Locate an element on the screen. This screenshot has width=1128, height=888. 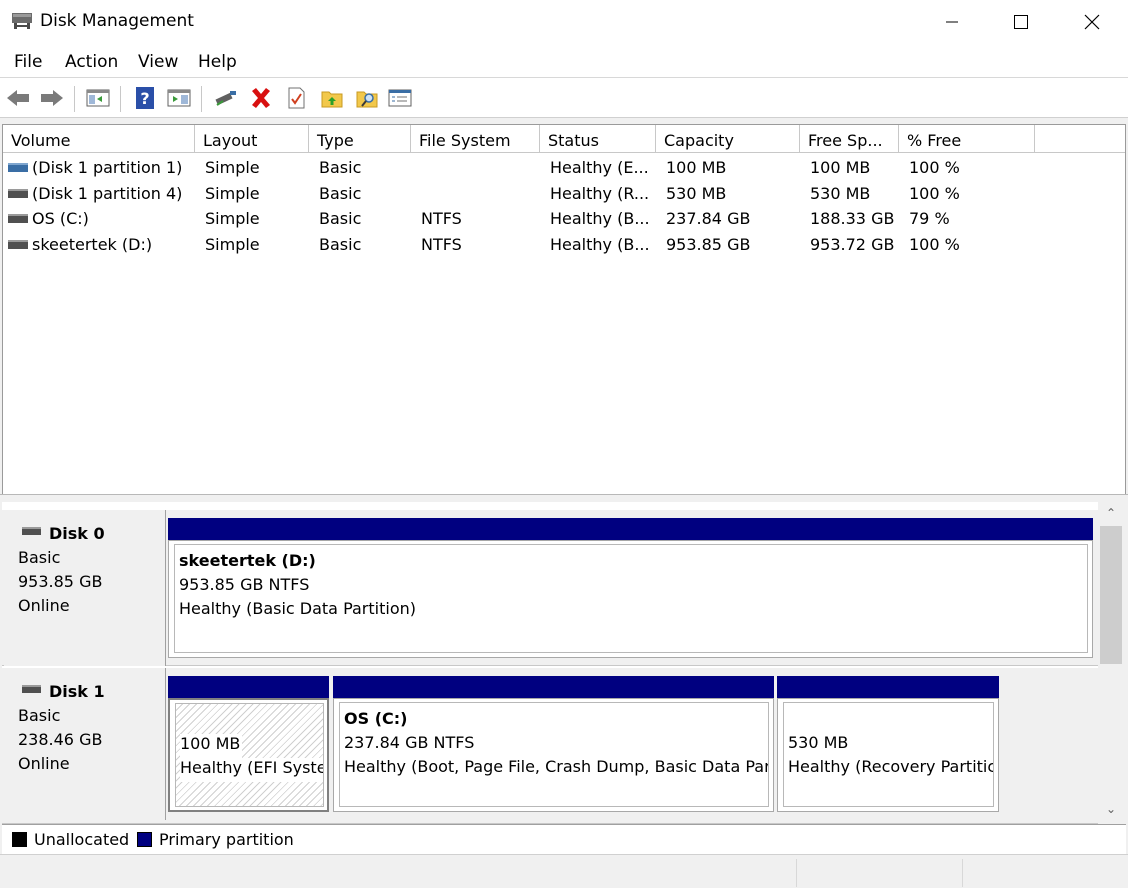
volume-capacity: 100 MB is located at coordinates (696, 167).